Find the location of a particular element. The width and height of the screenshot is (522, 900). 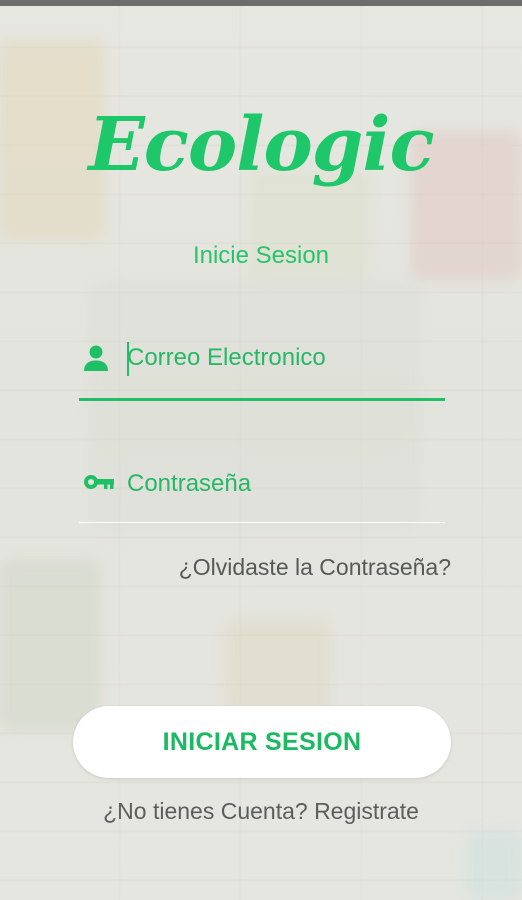

password-input is located at coordinates (282, 484).